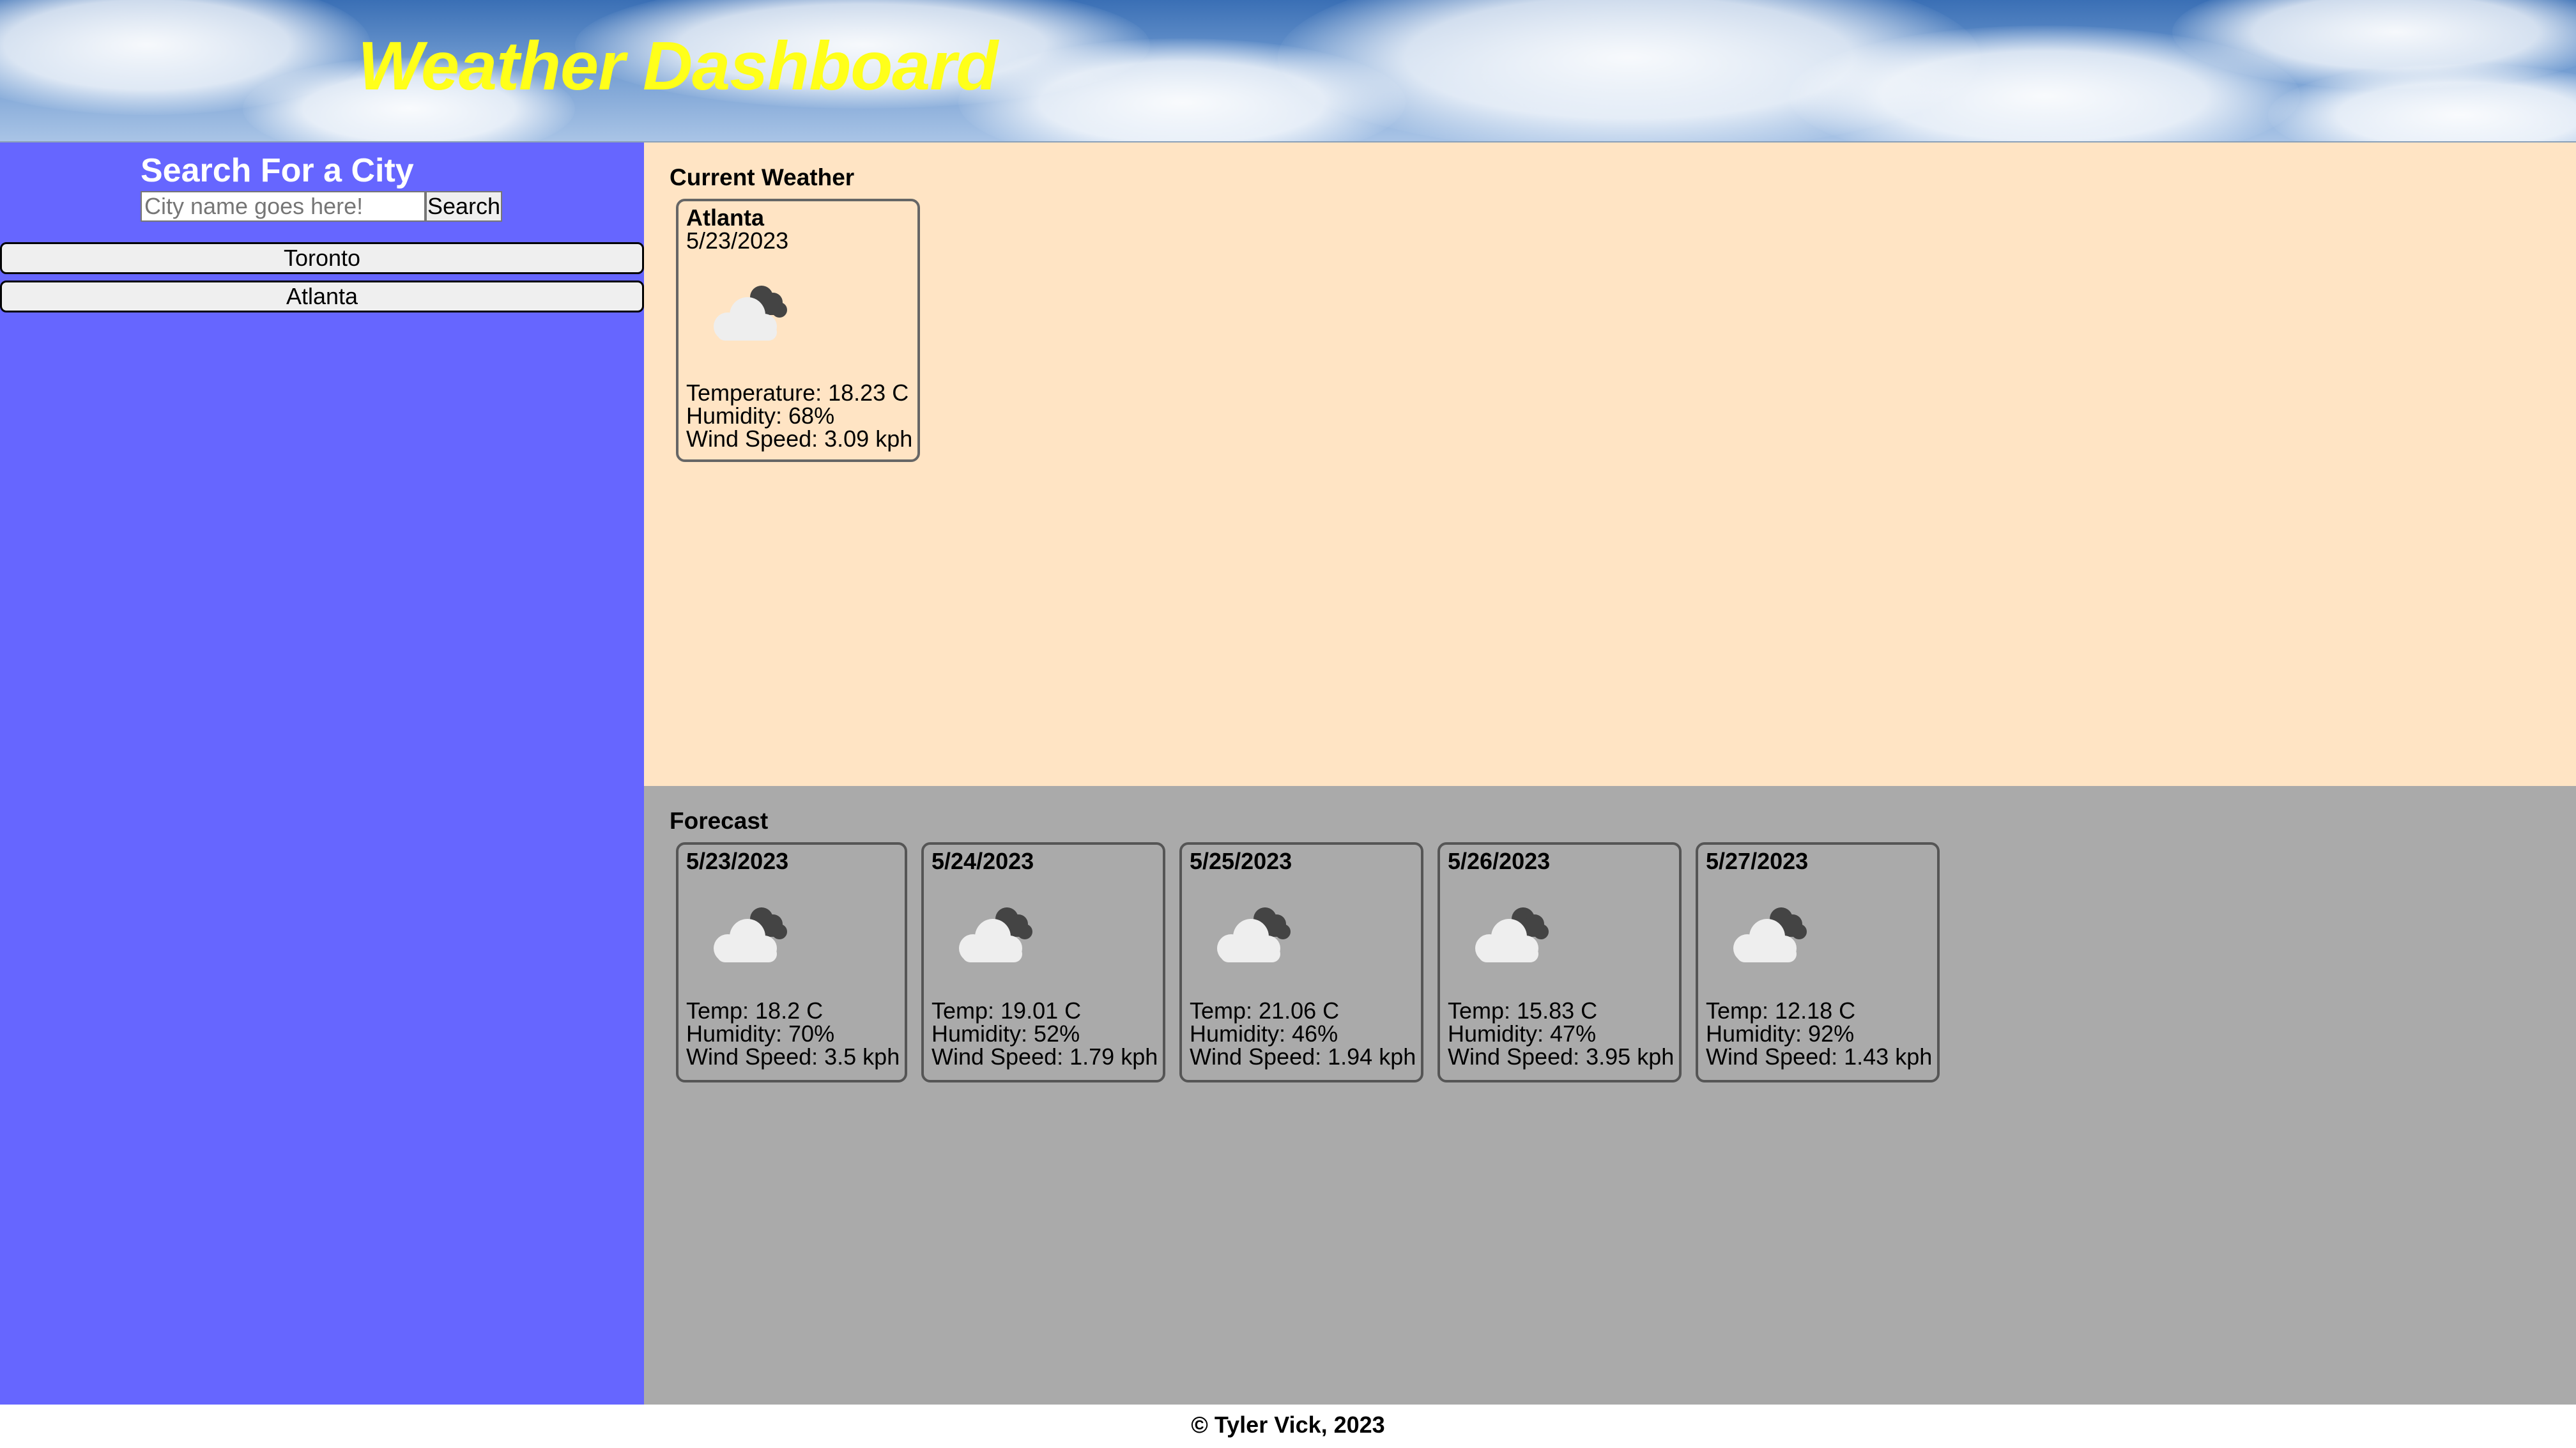 The image size is (2576, 1448). Describe the element at coordinates (322, 258) in the screenshot. I see `history-button-toronto: Toronto` at that location.